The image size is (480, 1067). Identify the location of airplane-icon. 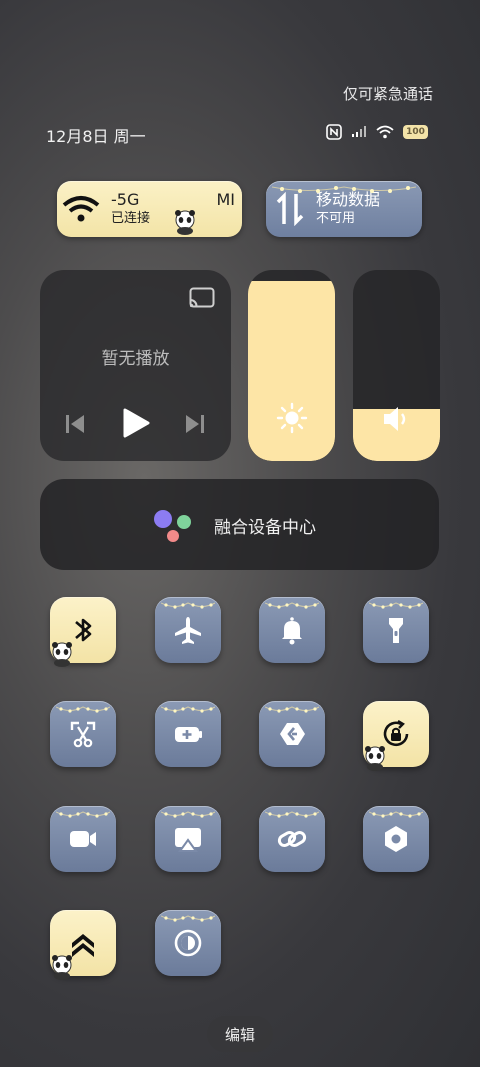
(188, 630).